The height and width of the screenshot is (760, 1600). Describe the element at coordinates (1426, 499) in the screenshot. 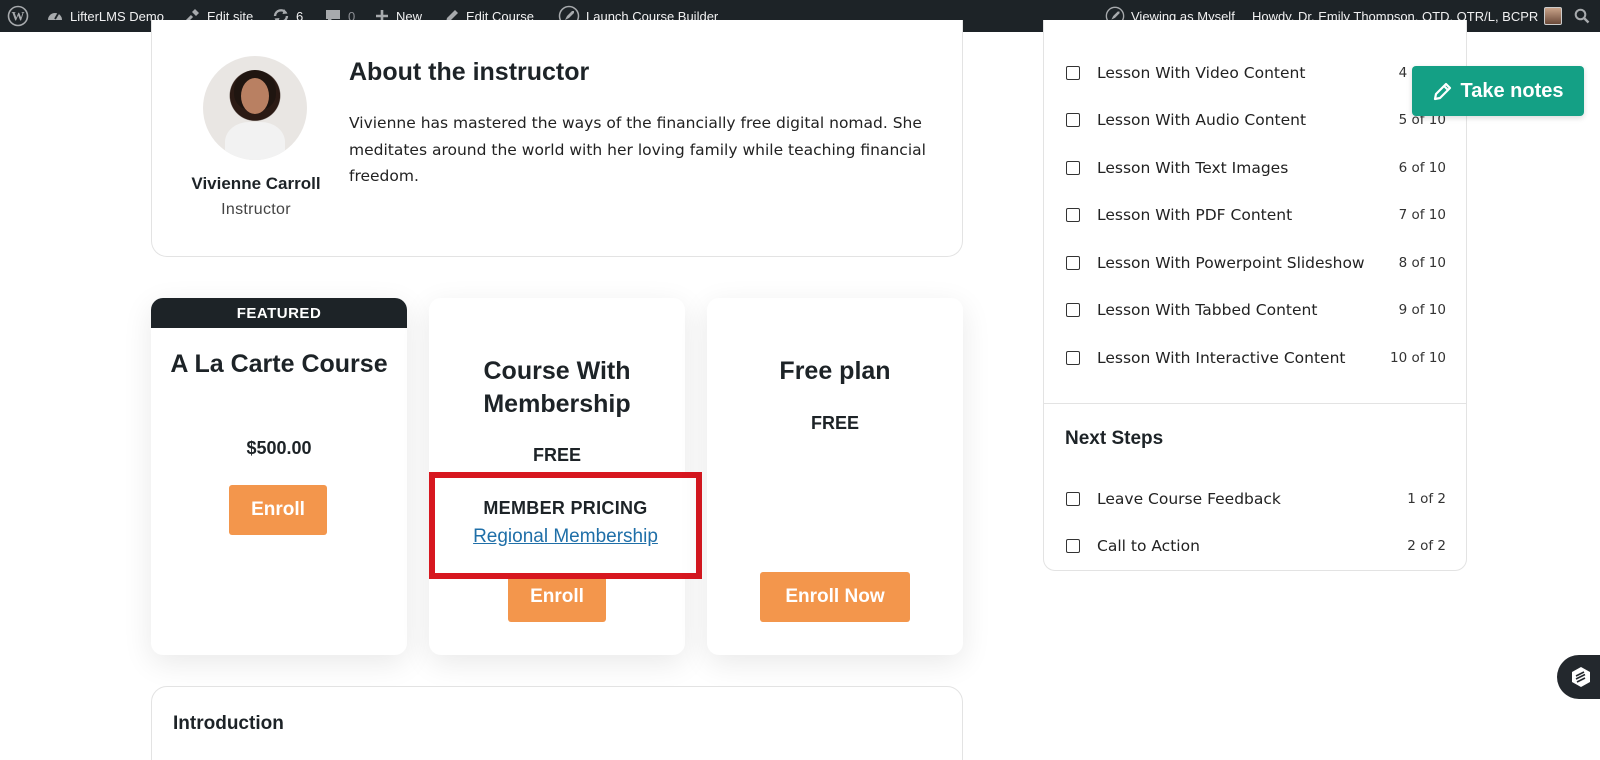

I see `next-step-count: 1 of 2` at that location.